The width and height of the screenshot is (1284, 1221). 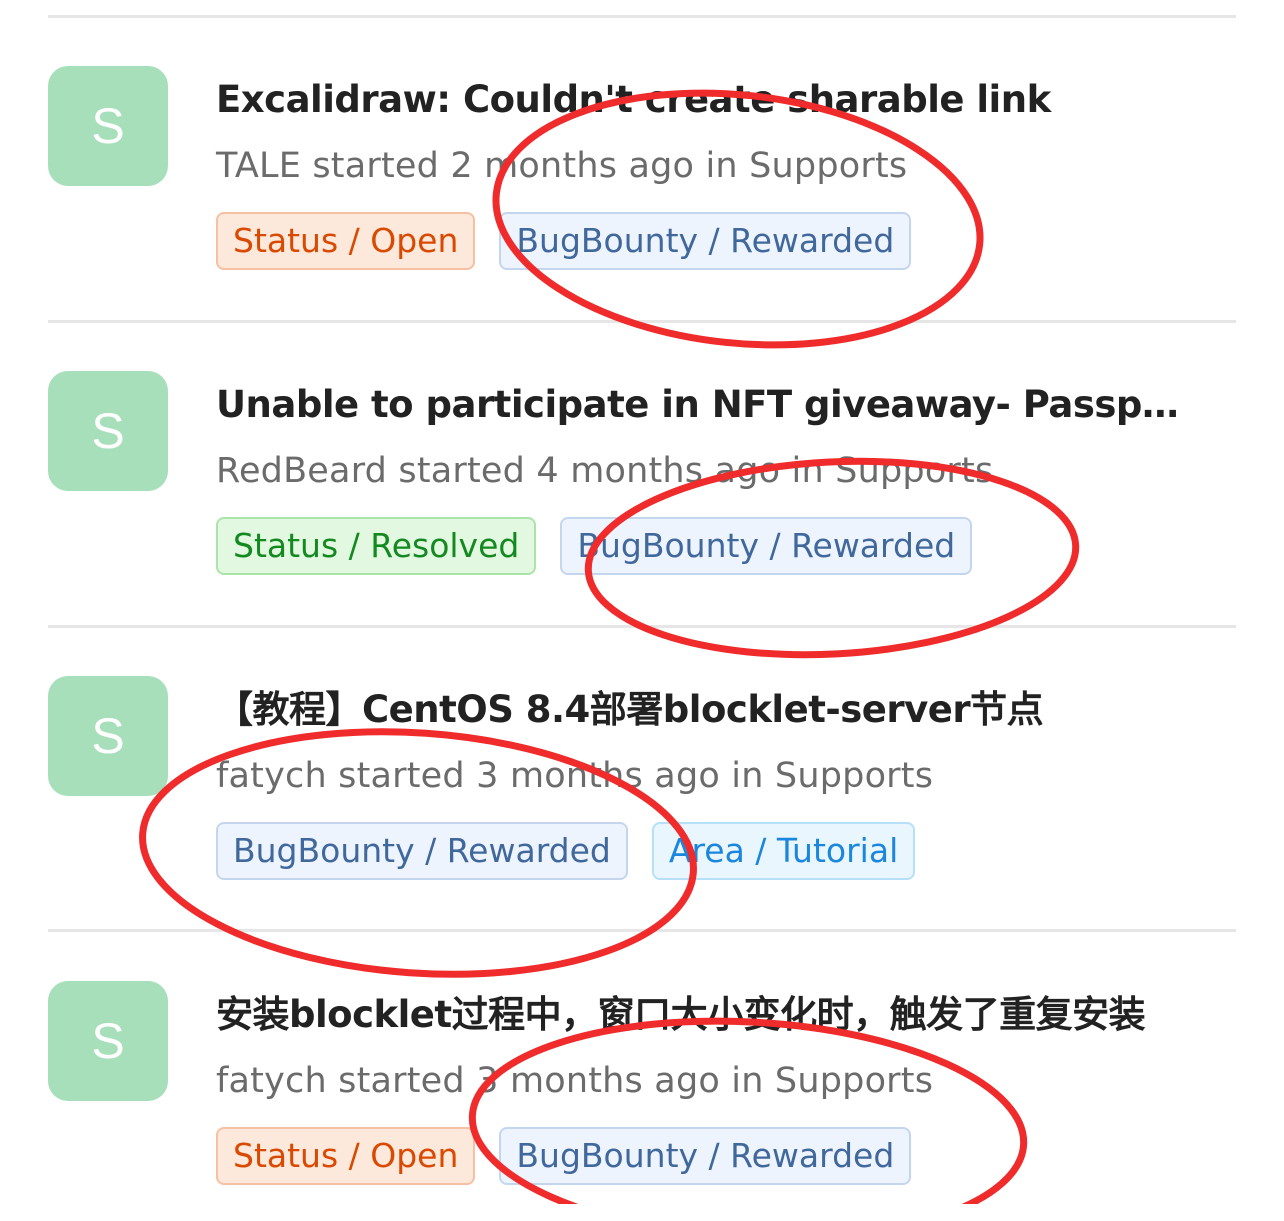 I want to click on discussion-title: 安装blocklet过程中，窗口大小变化时，触发了重复安装, so click(x=700, y=1015).